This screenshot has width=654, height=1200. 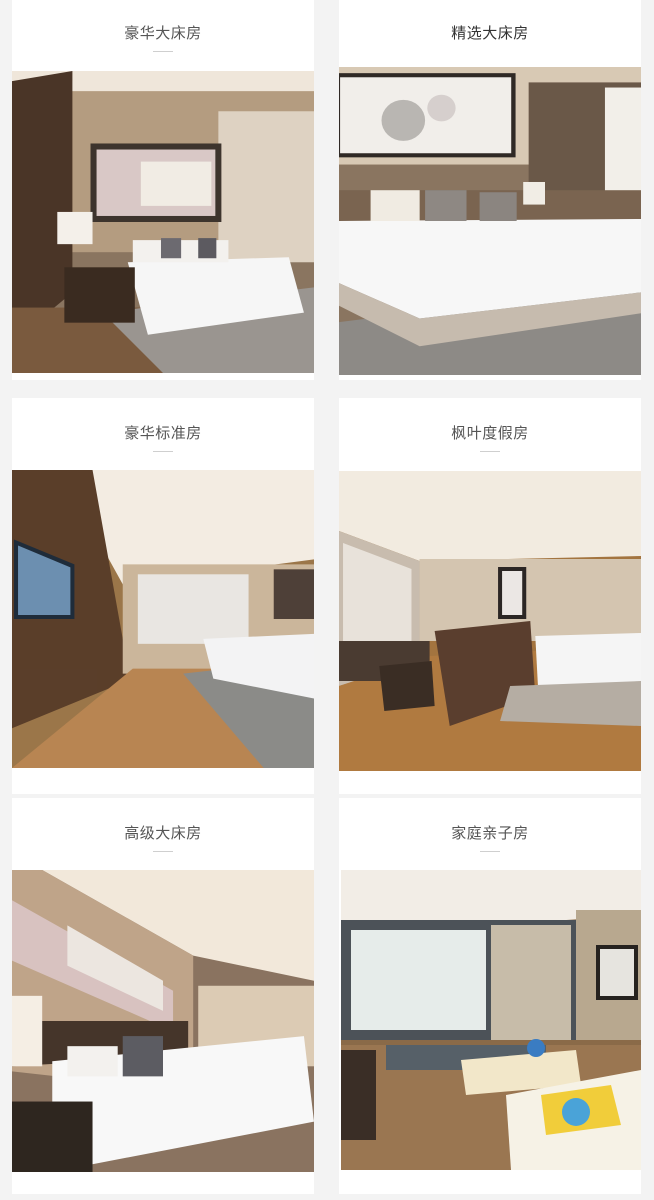 What do you see at coordinates (163, 833) in the screenshot?
I see `room-card-title: 高级大床房` at bounding box center [163, 833].